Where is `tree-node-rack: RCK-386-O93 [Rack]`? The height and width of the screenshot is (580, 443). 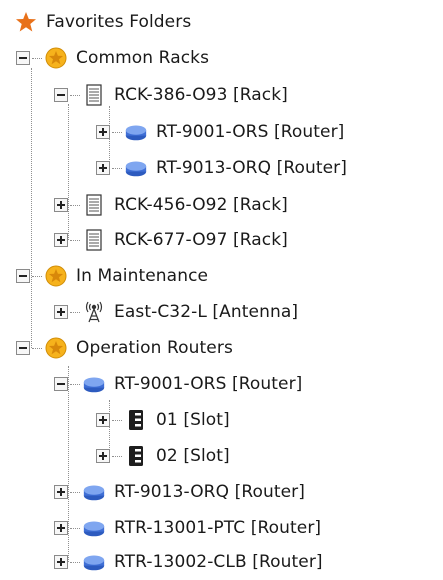
tree-node-rack: RCK-386-O93 [Rack] is located at coordinates (171, 95).